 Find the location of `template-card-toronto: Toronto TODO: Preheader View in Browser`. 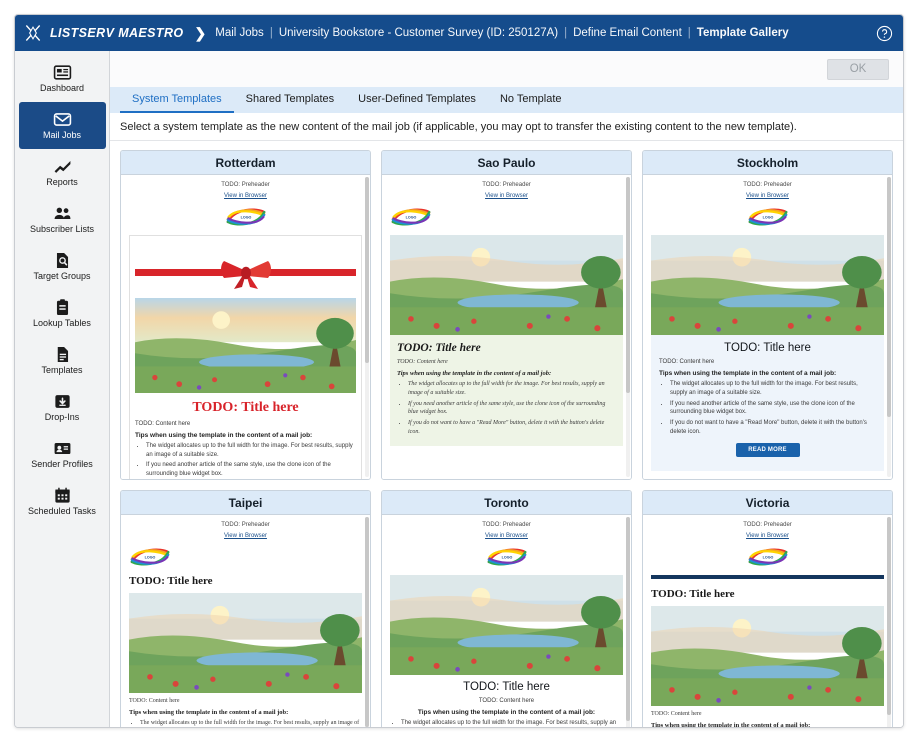

template-card-toronto: Toronto TODO: Preheader View in Browser is located at coordinates (506, 608).